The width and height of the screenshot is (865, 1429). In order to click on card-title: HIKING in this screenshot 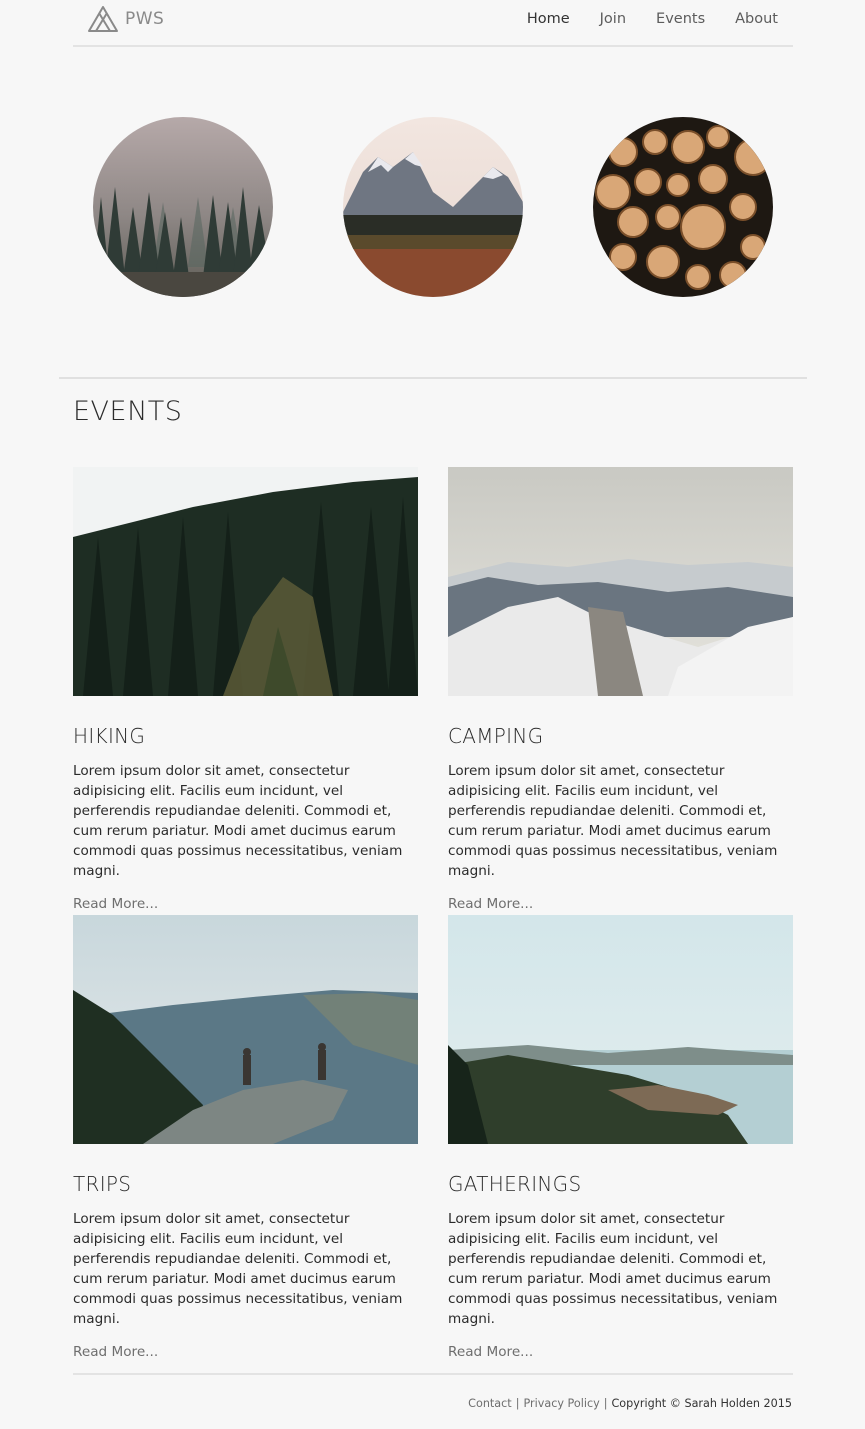, I will do `click(109, 736)`.